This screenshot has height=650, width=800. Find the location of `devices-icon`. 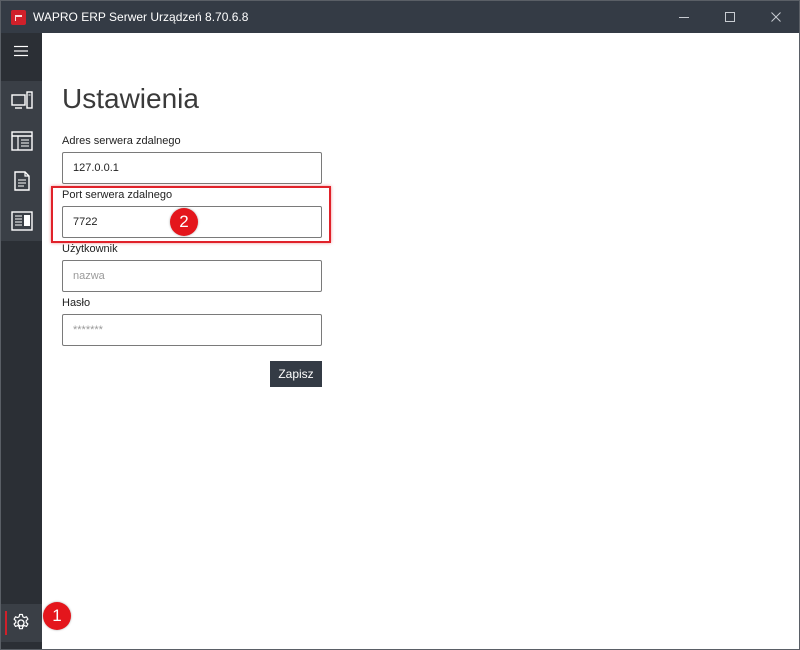

devices-icon is located at coordinates (22, 100).